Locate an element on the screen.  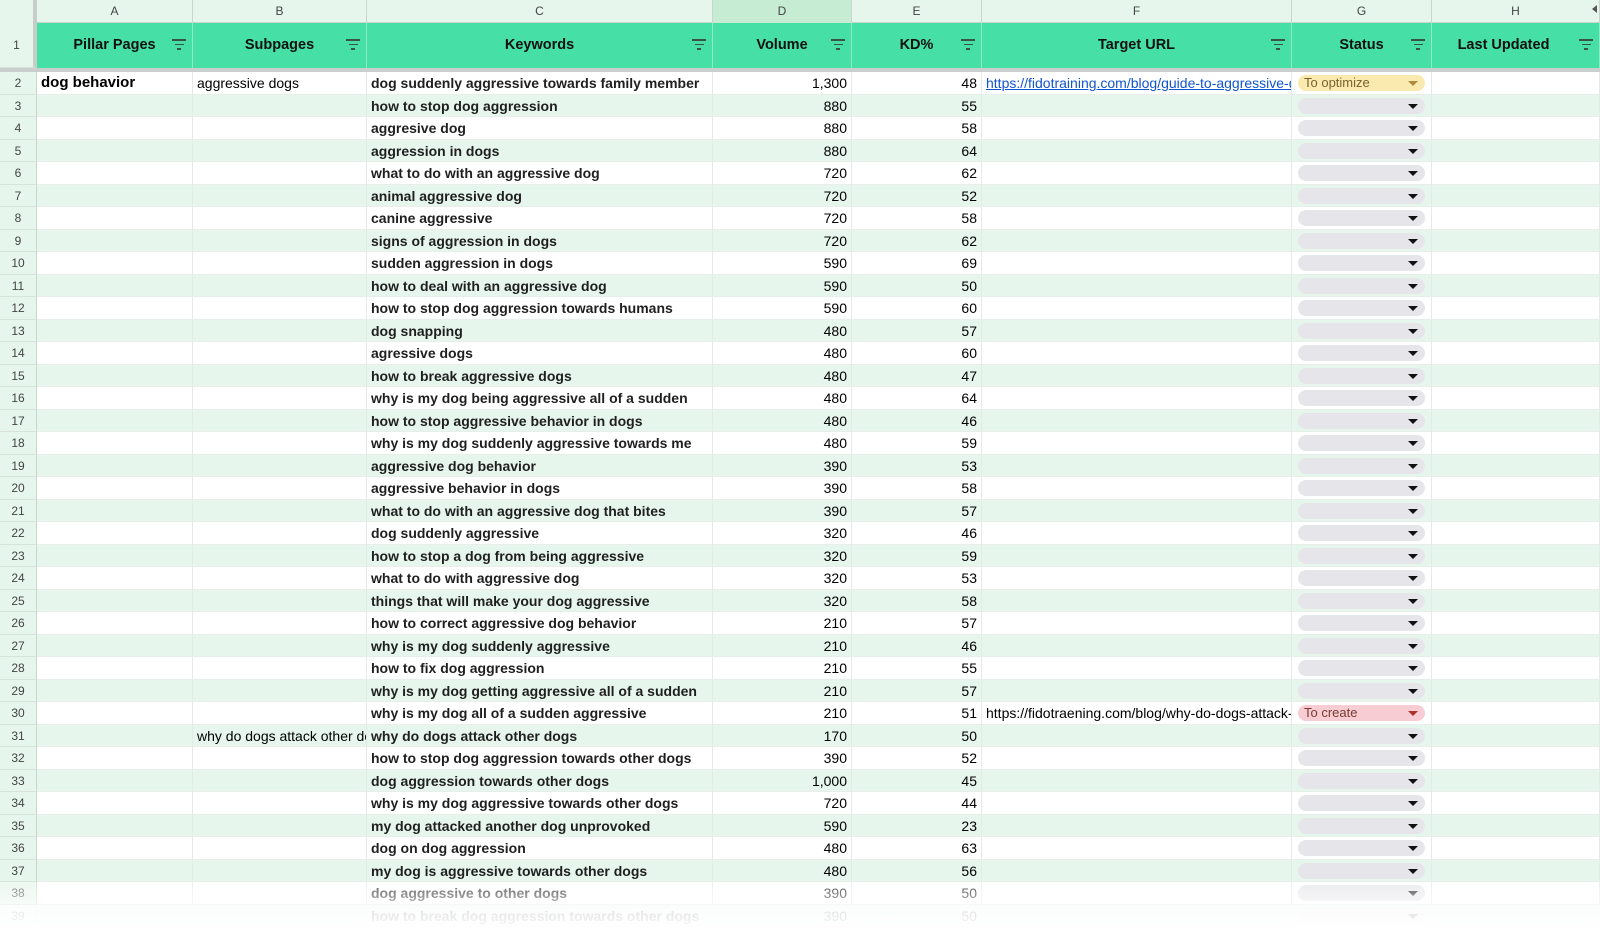
row-number: 13 is located at coordinates (18, 330).